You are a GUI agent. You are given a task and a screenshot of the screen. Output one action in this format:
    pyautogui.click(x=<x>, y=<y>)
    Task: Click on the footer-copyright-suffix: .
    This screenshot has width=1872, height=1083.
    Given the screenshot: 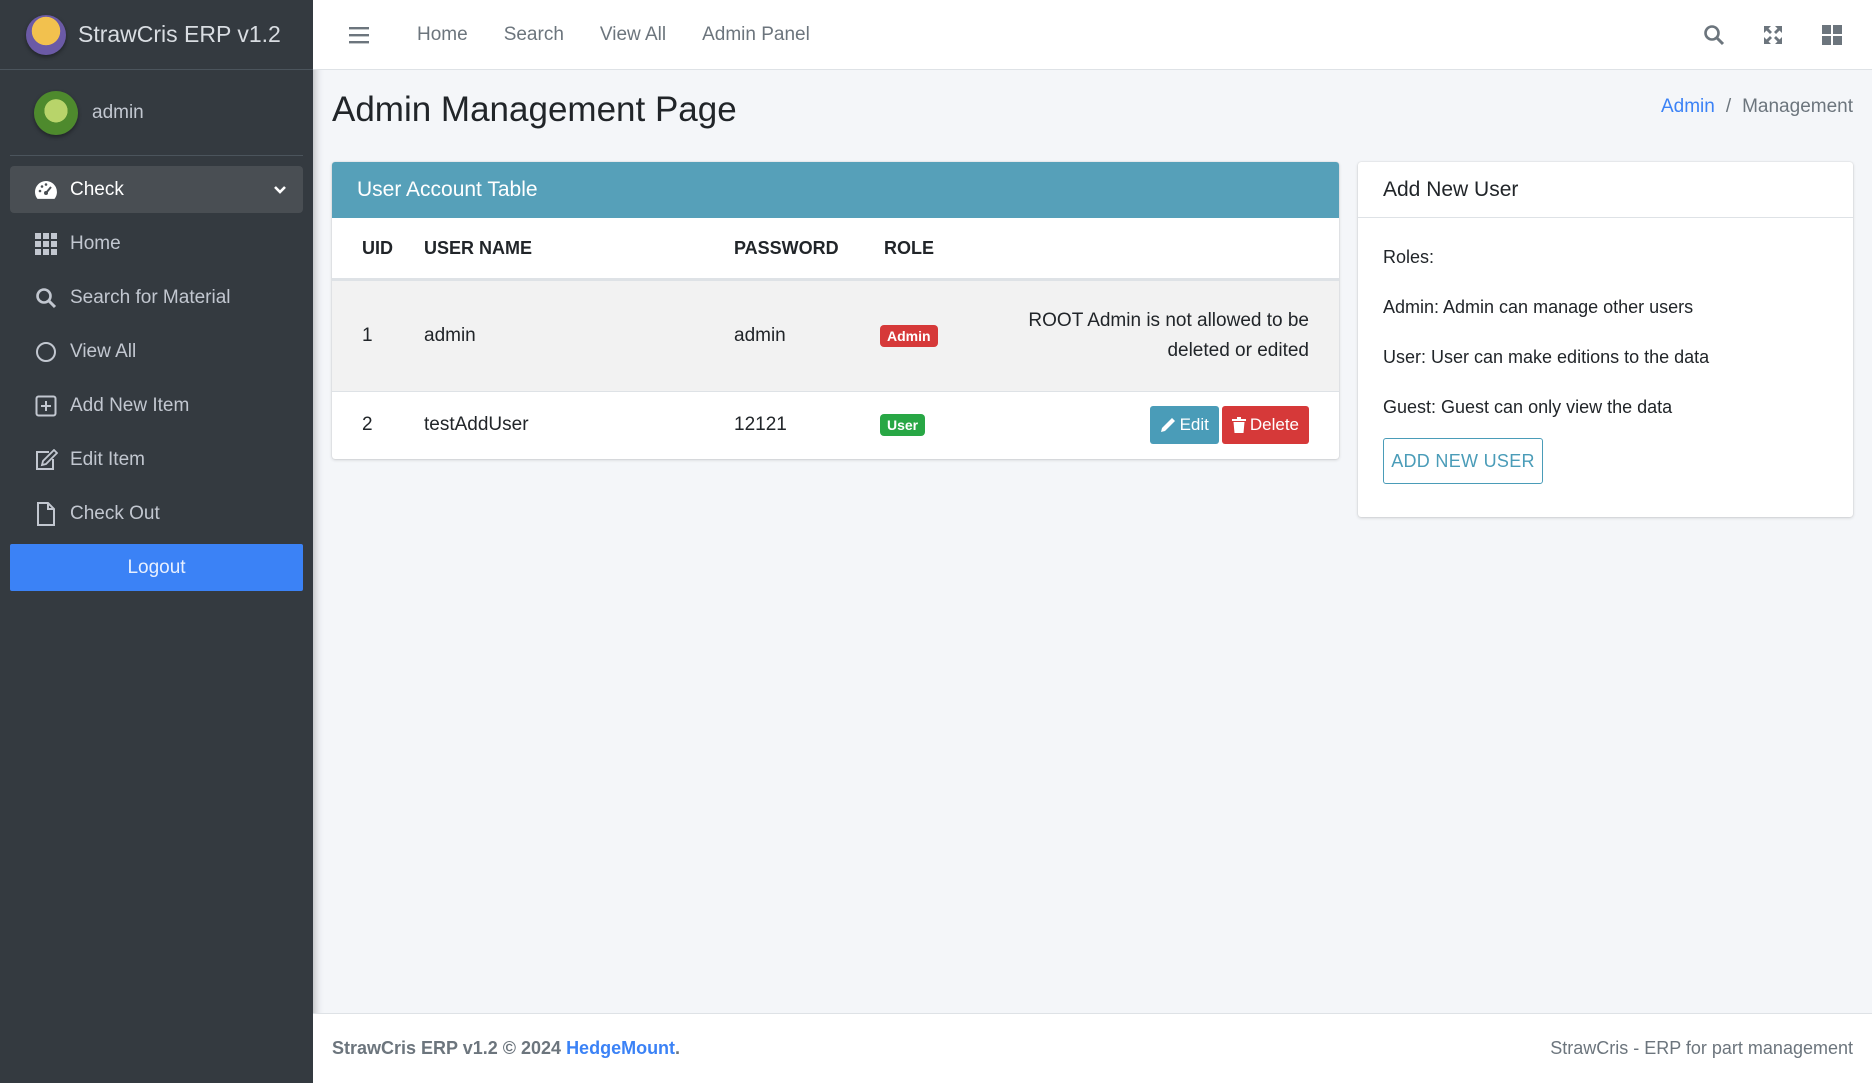 What is the action you would take?
    pyautogui.click(x=678, y=1048)
    